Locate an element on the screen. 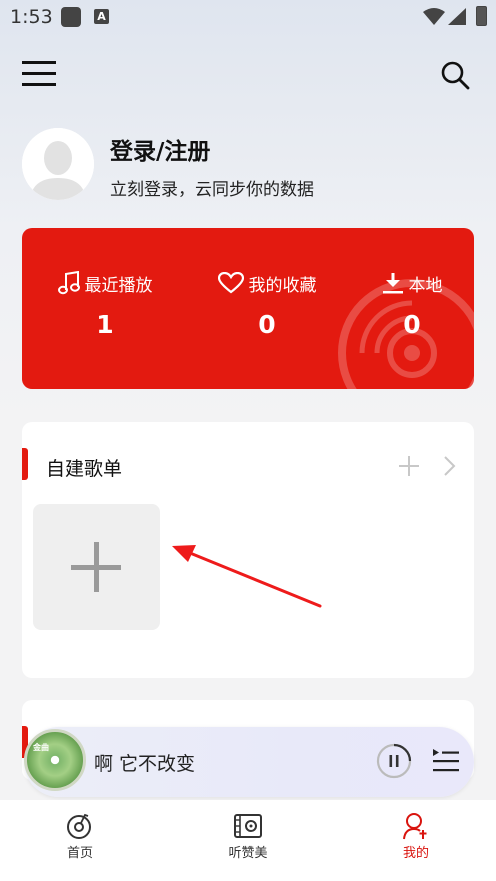  section-accent-bar is located at coordinates (25, 464).